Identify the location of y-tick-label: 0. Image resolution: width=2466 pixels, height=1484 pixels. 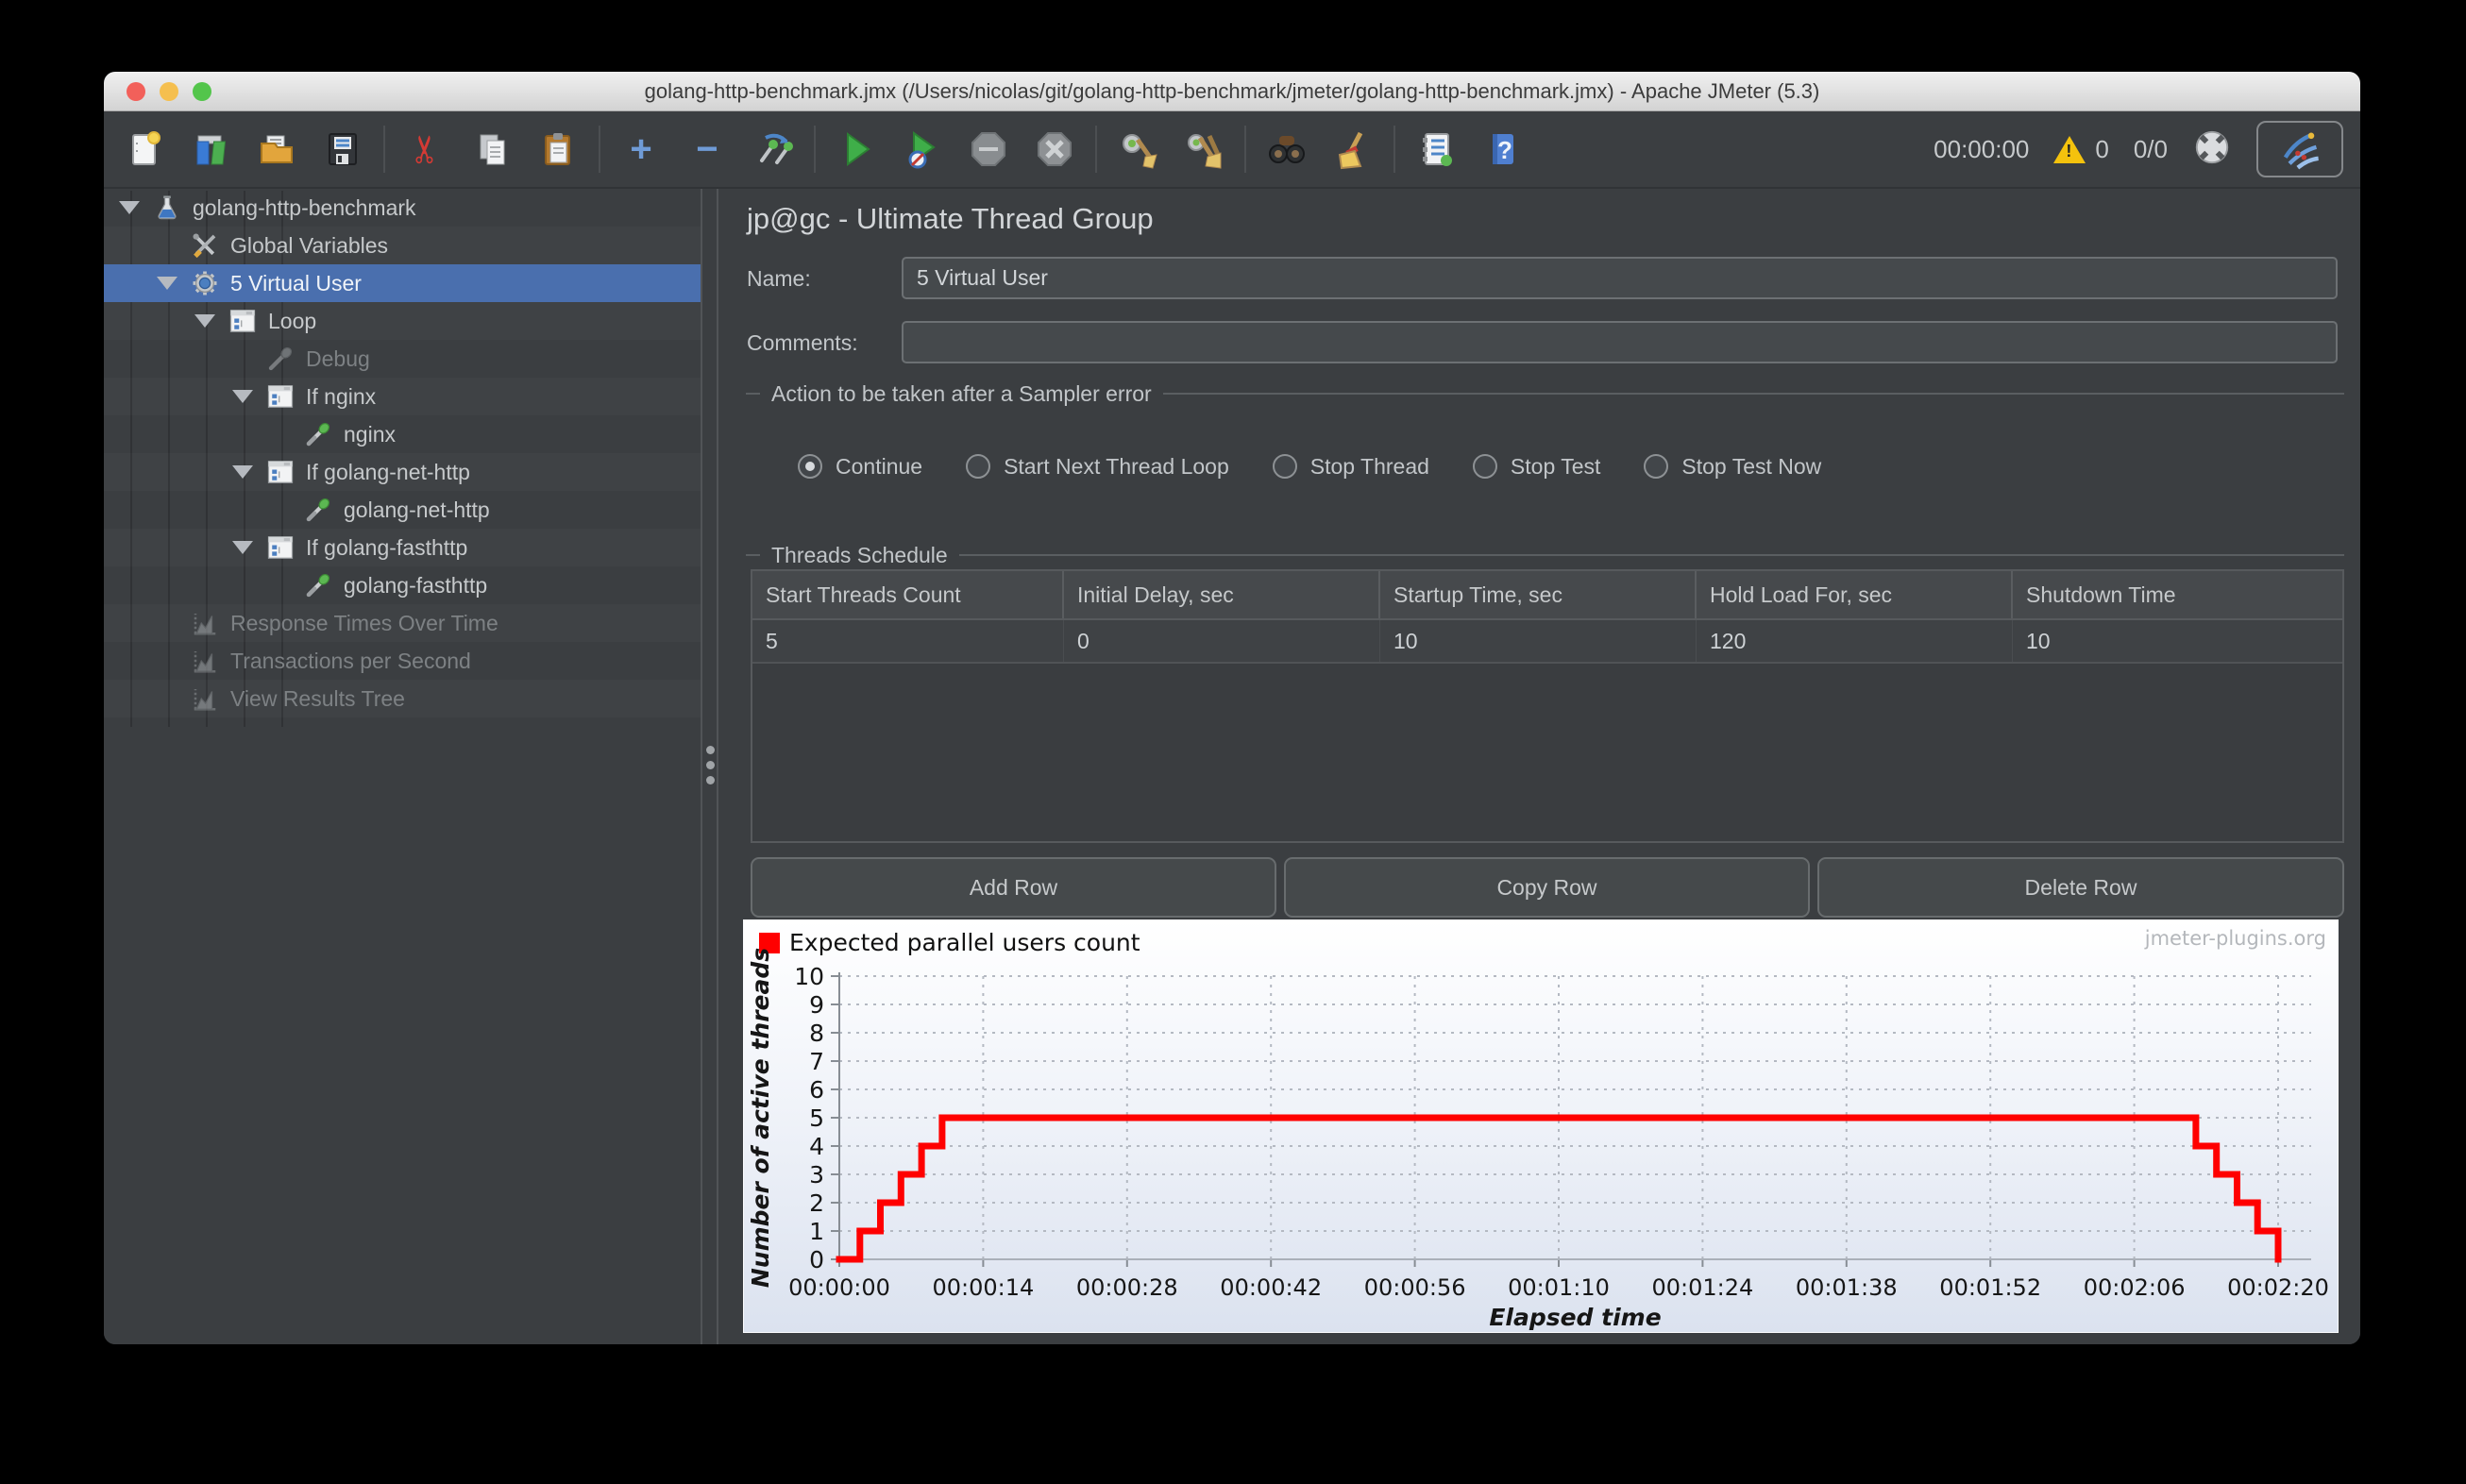
(816, 1259).